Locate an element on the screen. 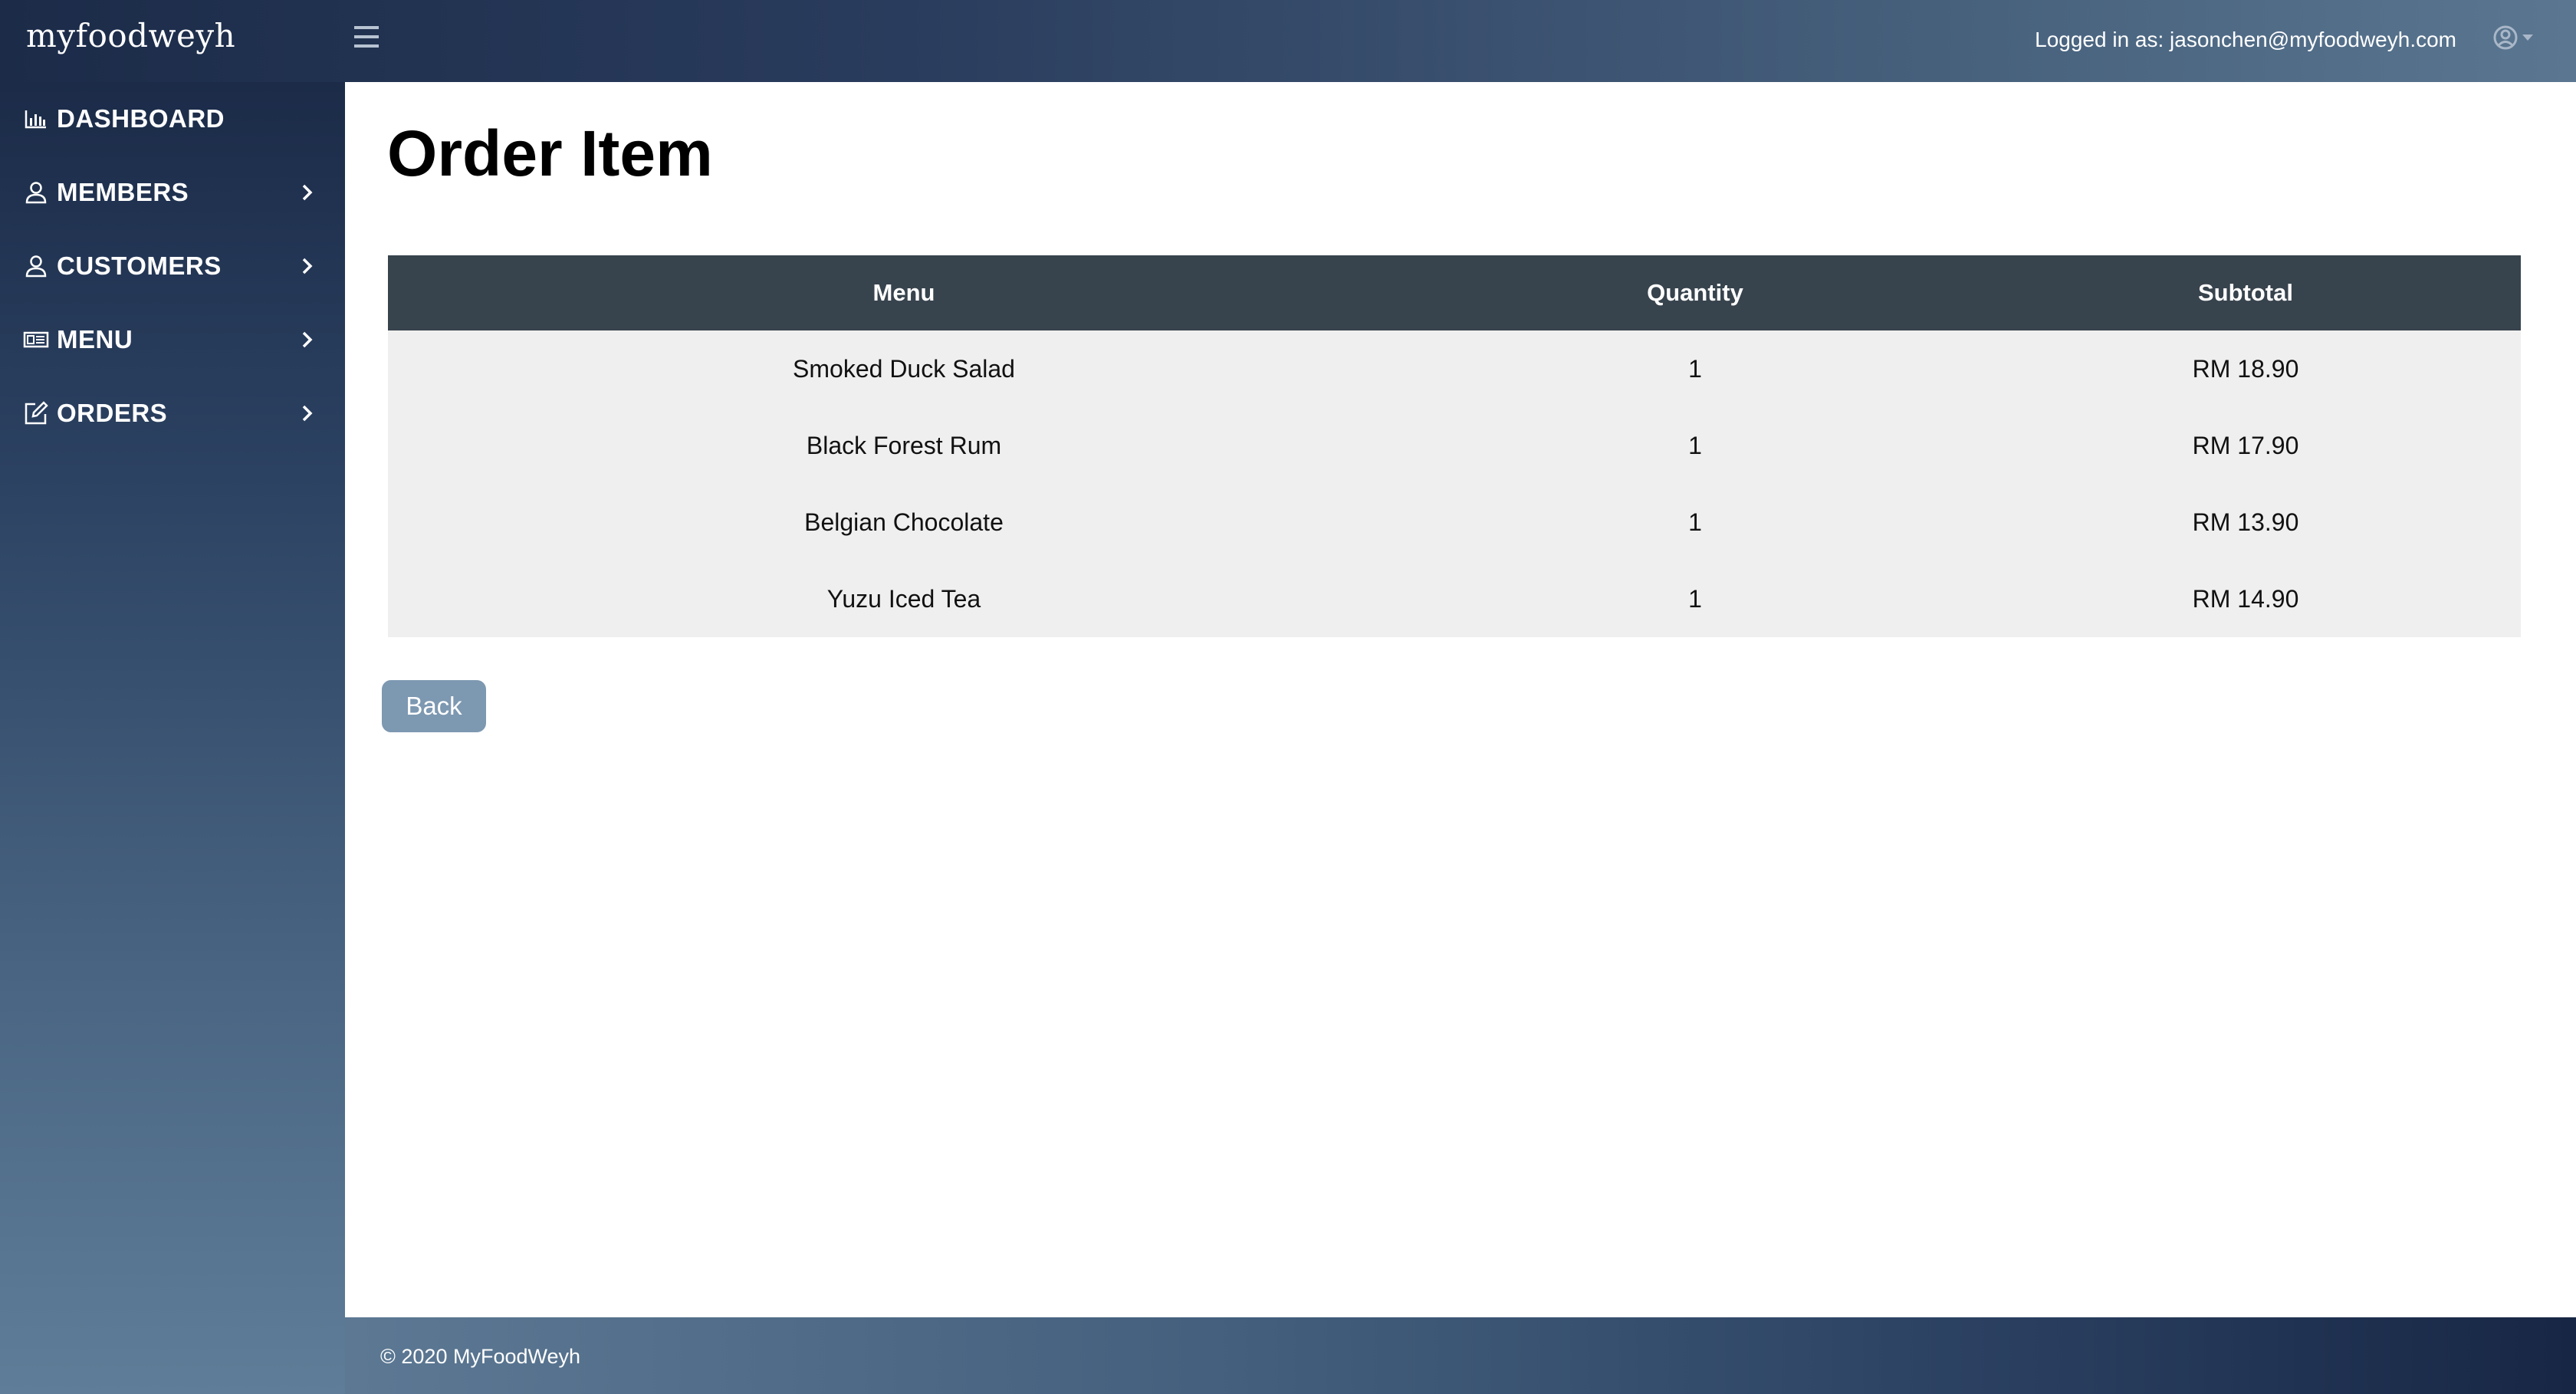 The image size is (2576, 1394). login-info: Logged in as: jasonchen@myfoodweyh.com is located at coordinates (2246, 39).